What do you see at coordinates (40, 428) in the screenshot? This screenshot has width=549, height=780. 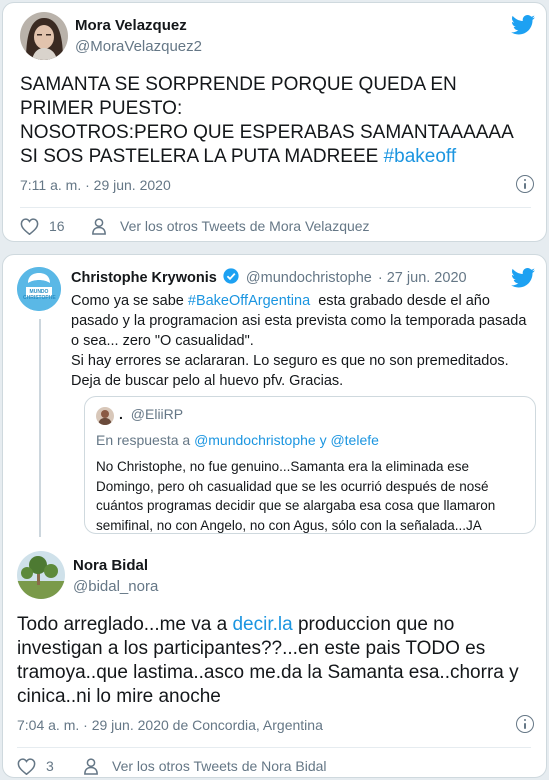 I see `thread-line` at bounding box center [40, 428].